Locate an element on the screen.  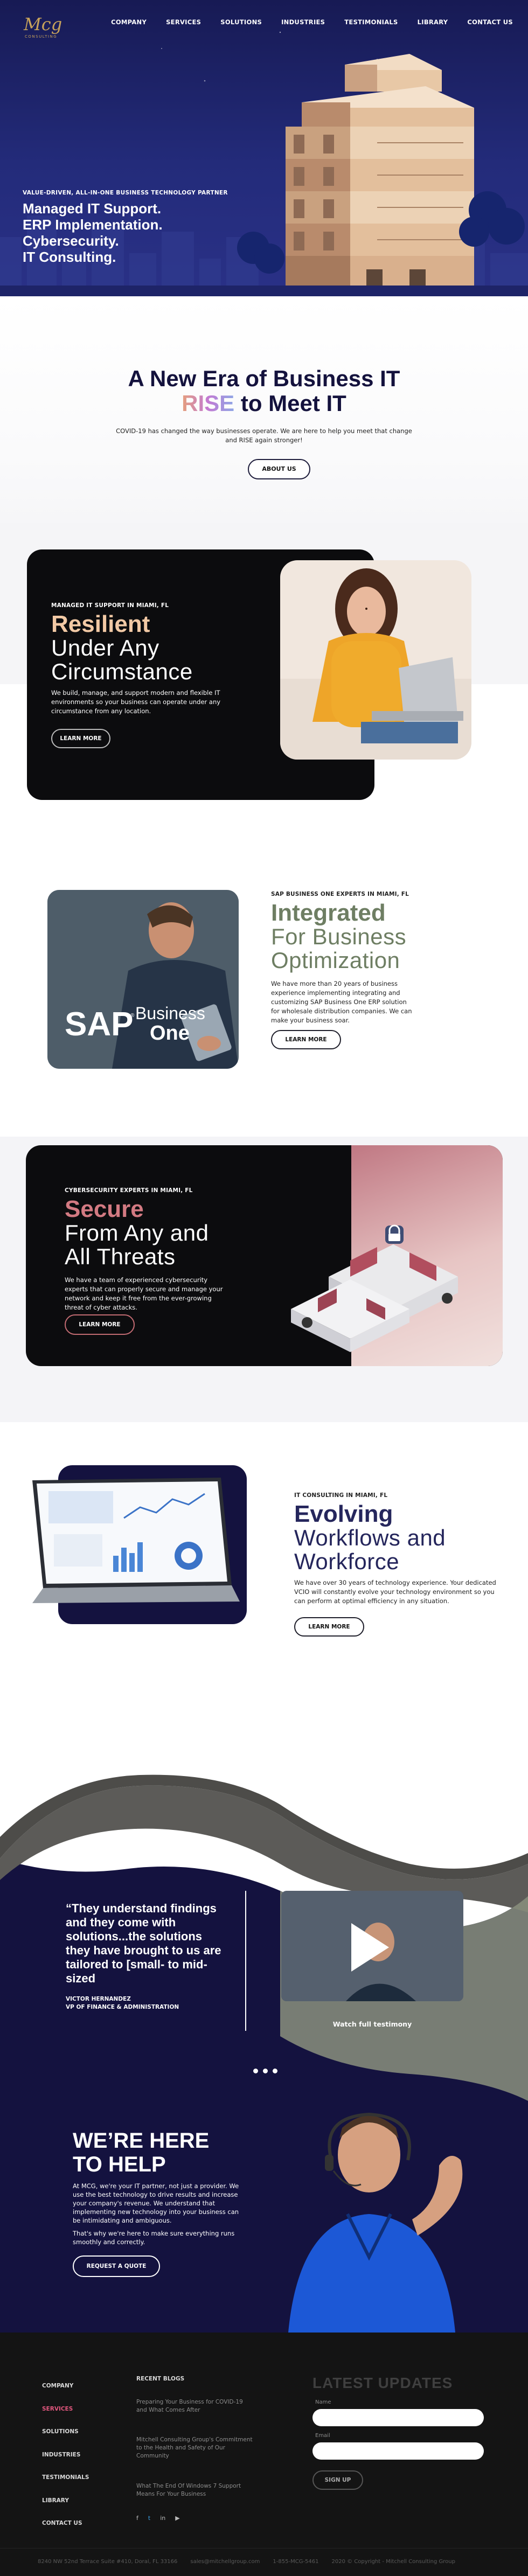
watch-testimony-link: Watch full testimony is located at coordinates (372, 2024).